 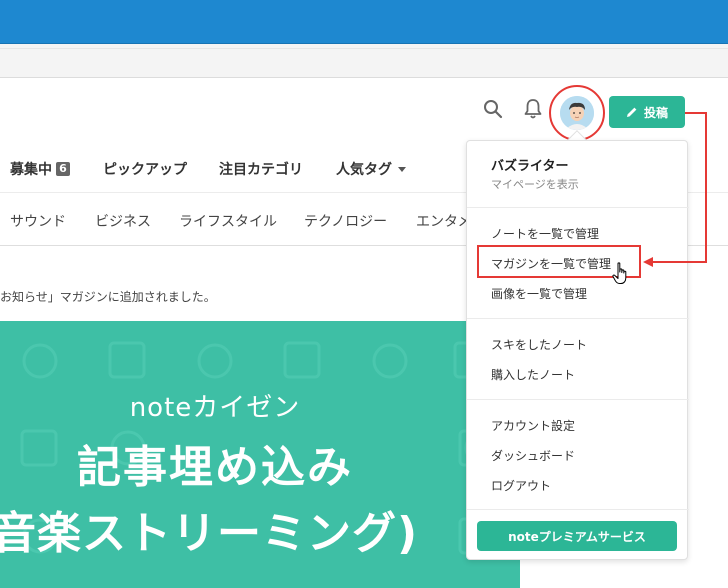 What do you see at coordinates (621, 276) in the screenshot?
I see `hand-cursor-icon` at bounding box center [621, 276].